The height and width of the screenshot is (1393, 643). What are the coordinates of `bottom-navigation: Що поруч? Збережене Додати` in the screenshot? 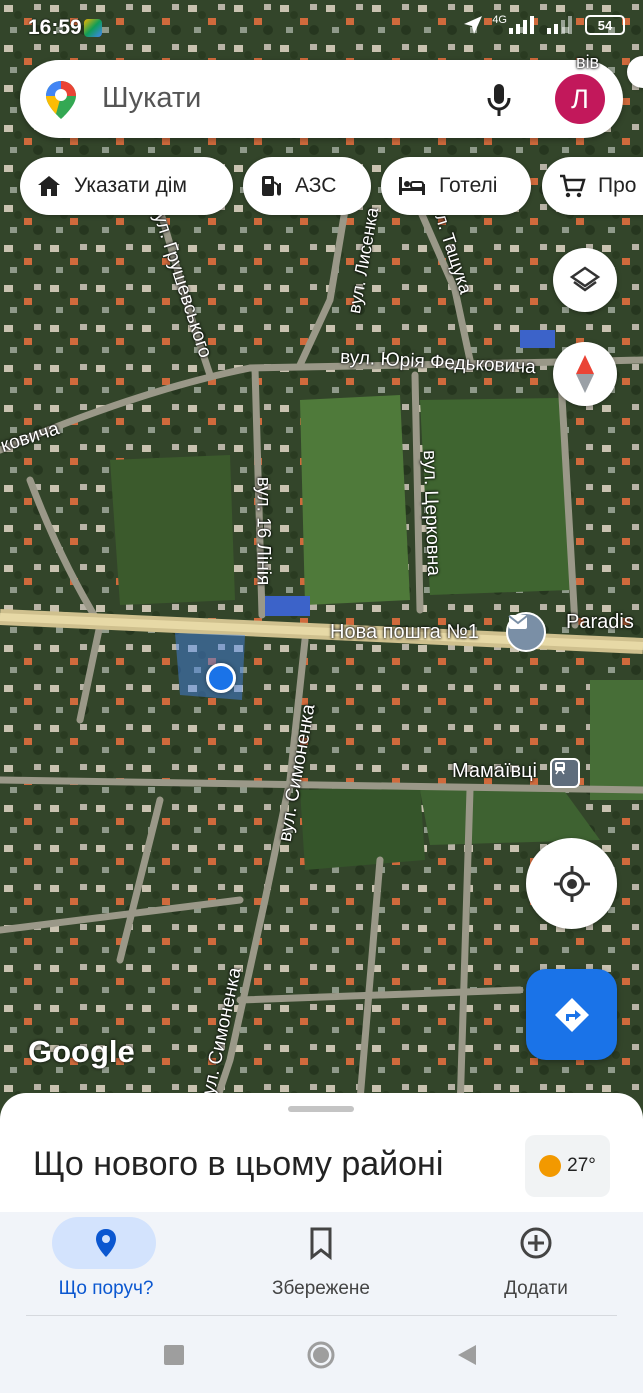 It's located at (321, 1264).